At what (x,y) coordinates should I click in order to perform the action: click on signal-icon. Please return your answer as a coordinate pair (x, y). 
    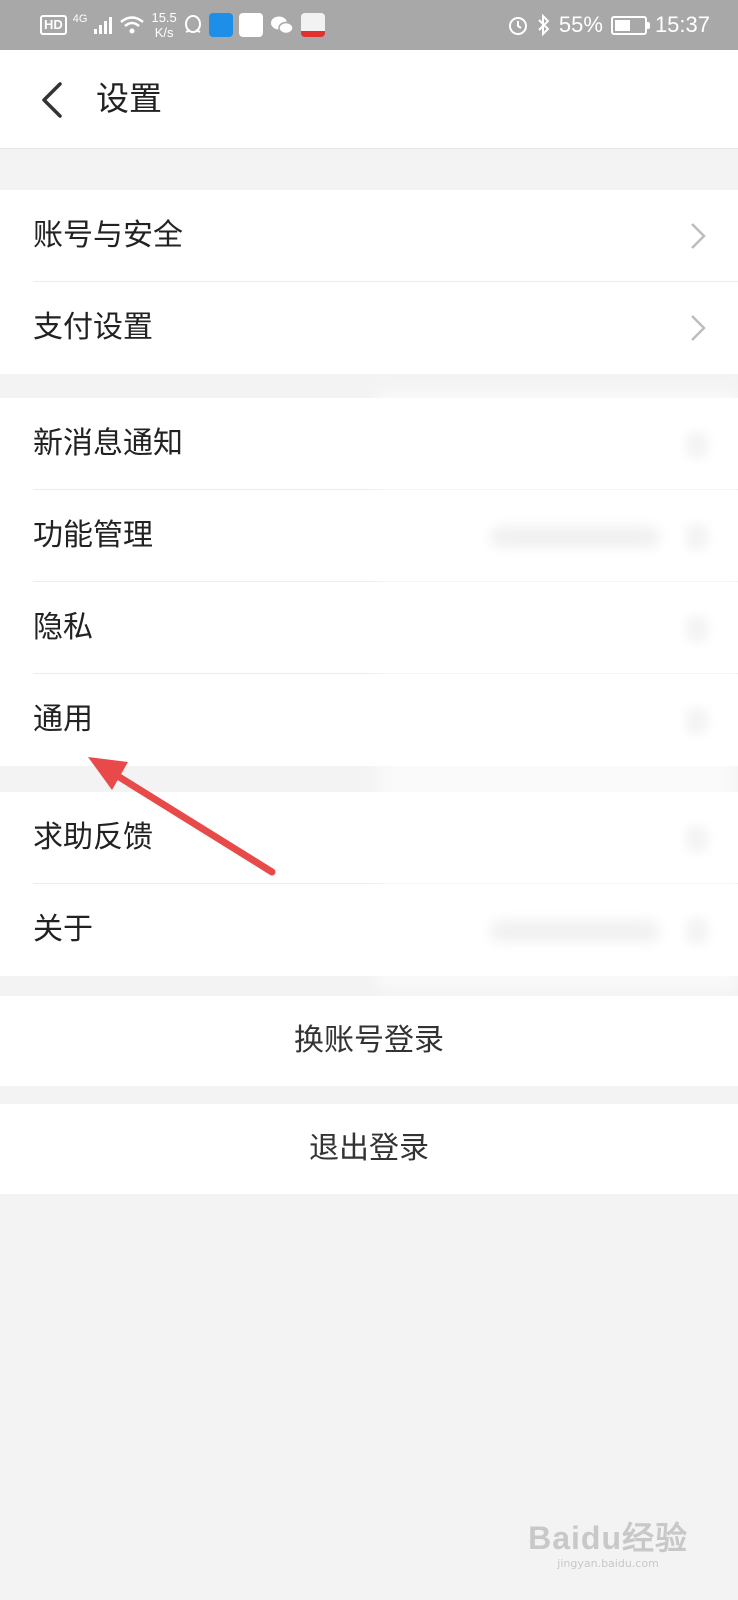
    Looking at the image, I should click on (103, 25).